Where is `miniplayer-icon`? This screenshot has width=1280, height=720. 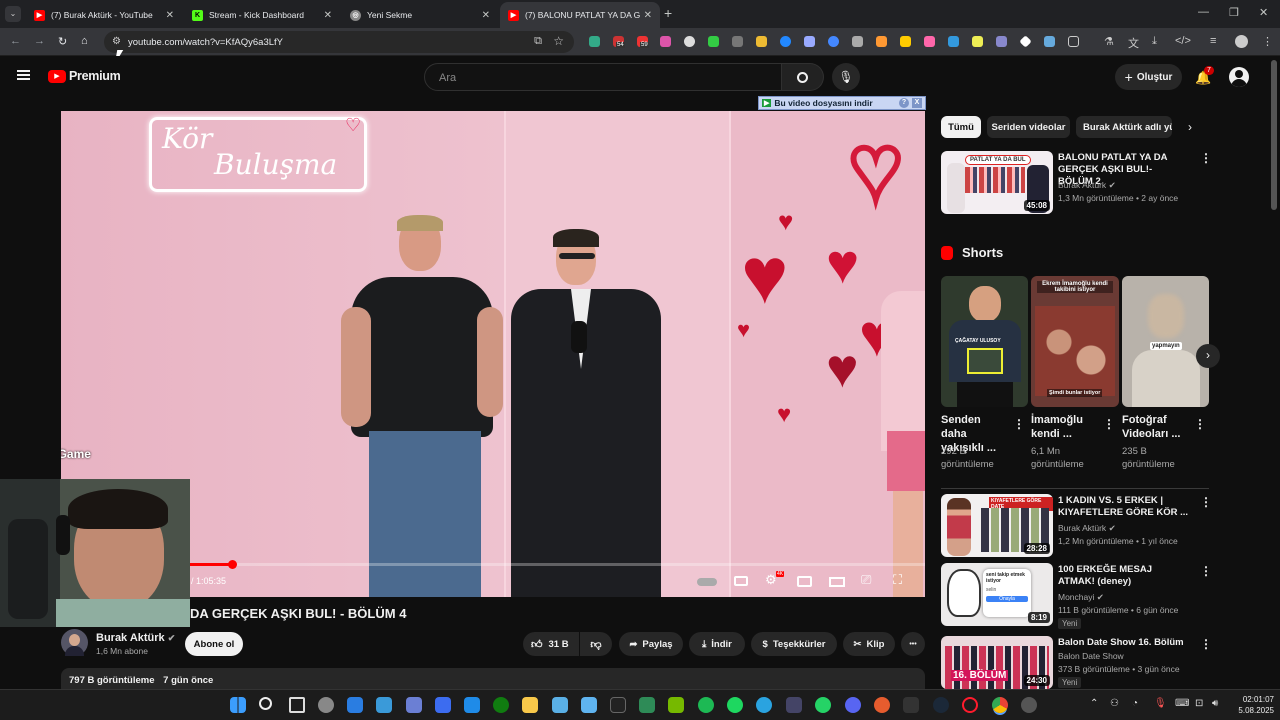 miniplayer-icon is located at coordinates (804, 581).